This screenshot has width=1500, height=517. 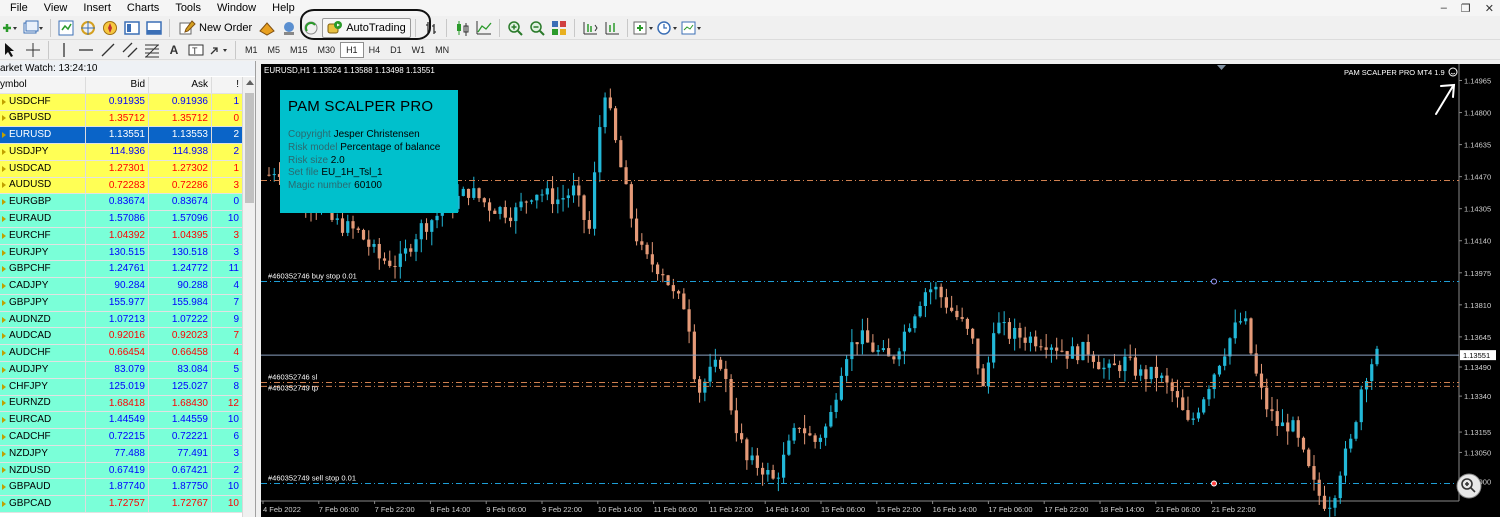 I want to click on table-row: CADJPY 90.284 90.288 4, so click(x=121, y=286).